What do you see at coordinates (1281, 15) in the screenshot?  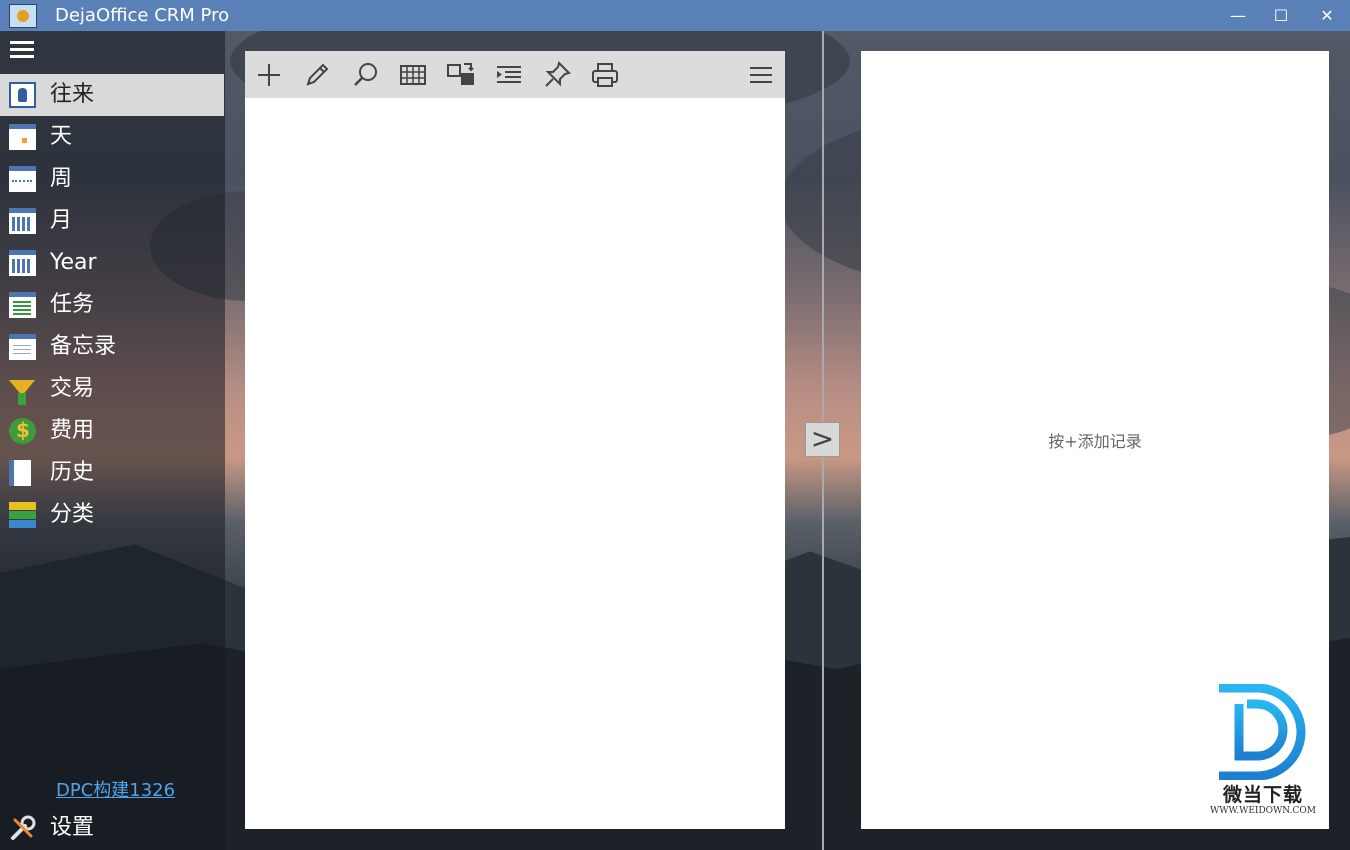 I see `maximize-button: ☐` at bounding box center [1281, 15].